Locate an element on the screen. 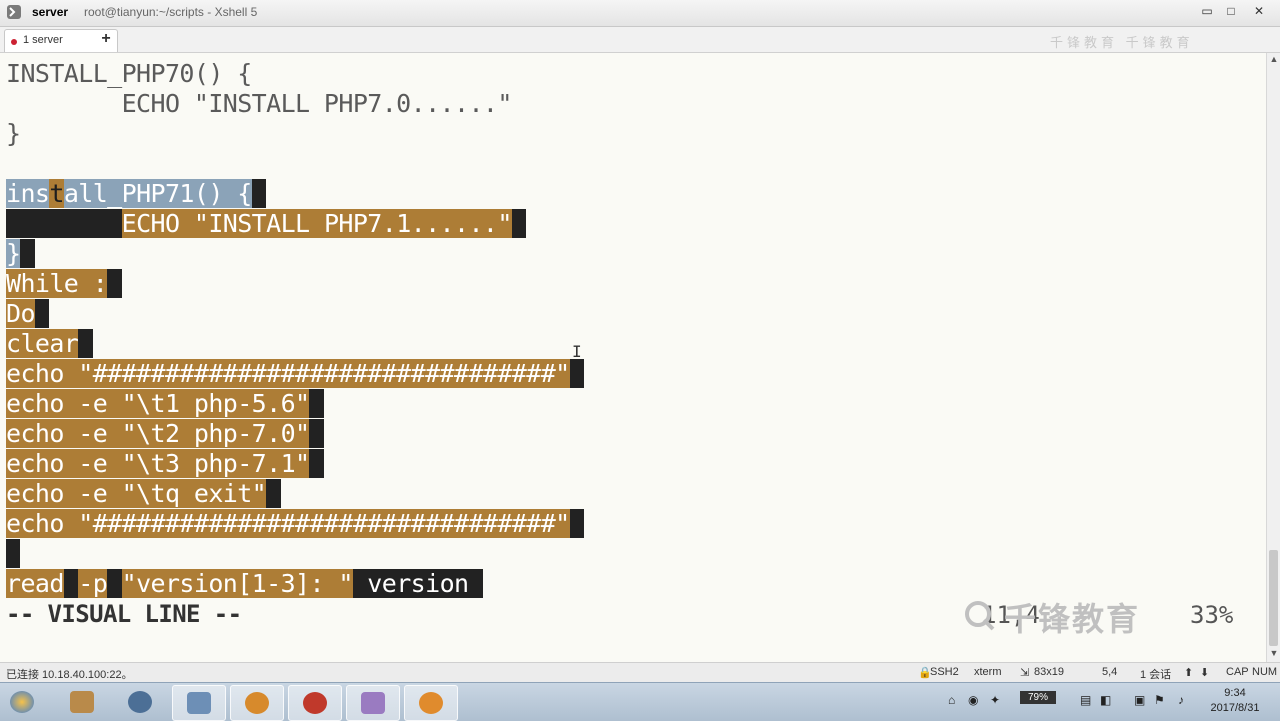 The height and width of the screenshot is (721, 1280). start-button is located at coordinates (22, 702).